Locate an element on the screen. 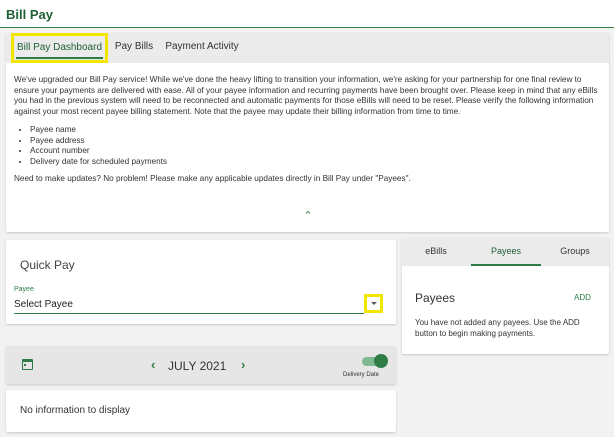 This screenshot has height=437, width=614. toggle-knob is located at coordinates (381, 361).